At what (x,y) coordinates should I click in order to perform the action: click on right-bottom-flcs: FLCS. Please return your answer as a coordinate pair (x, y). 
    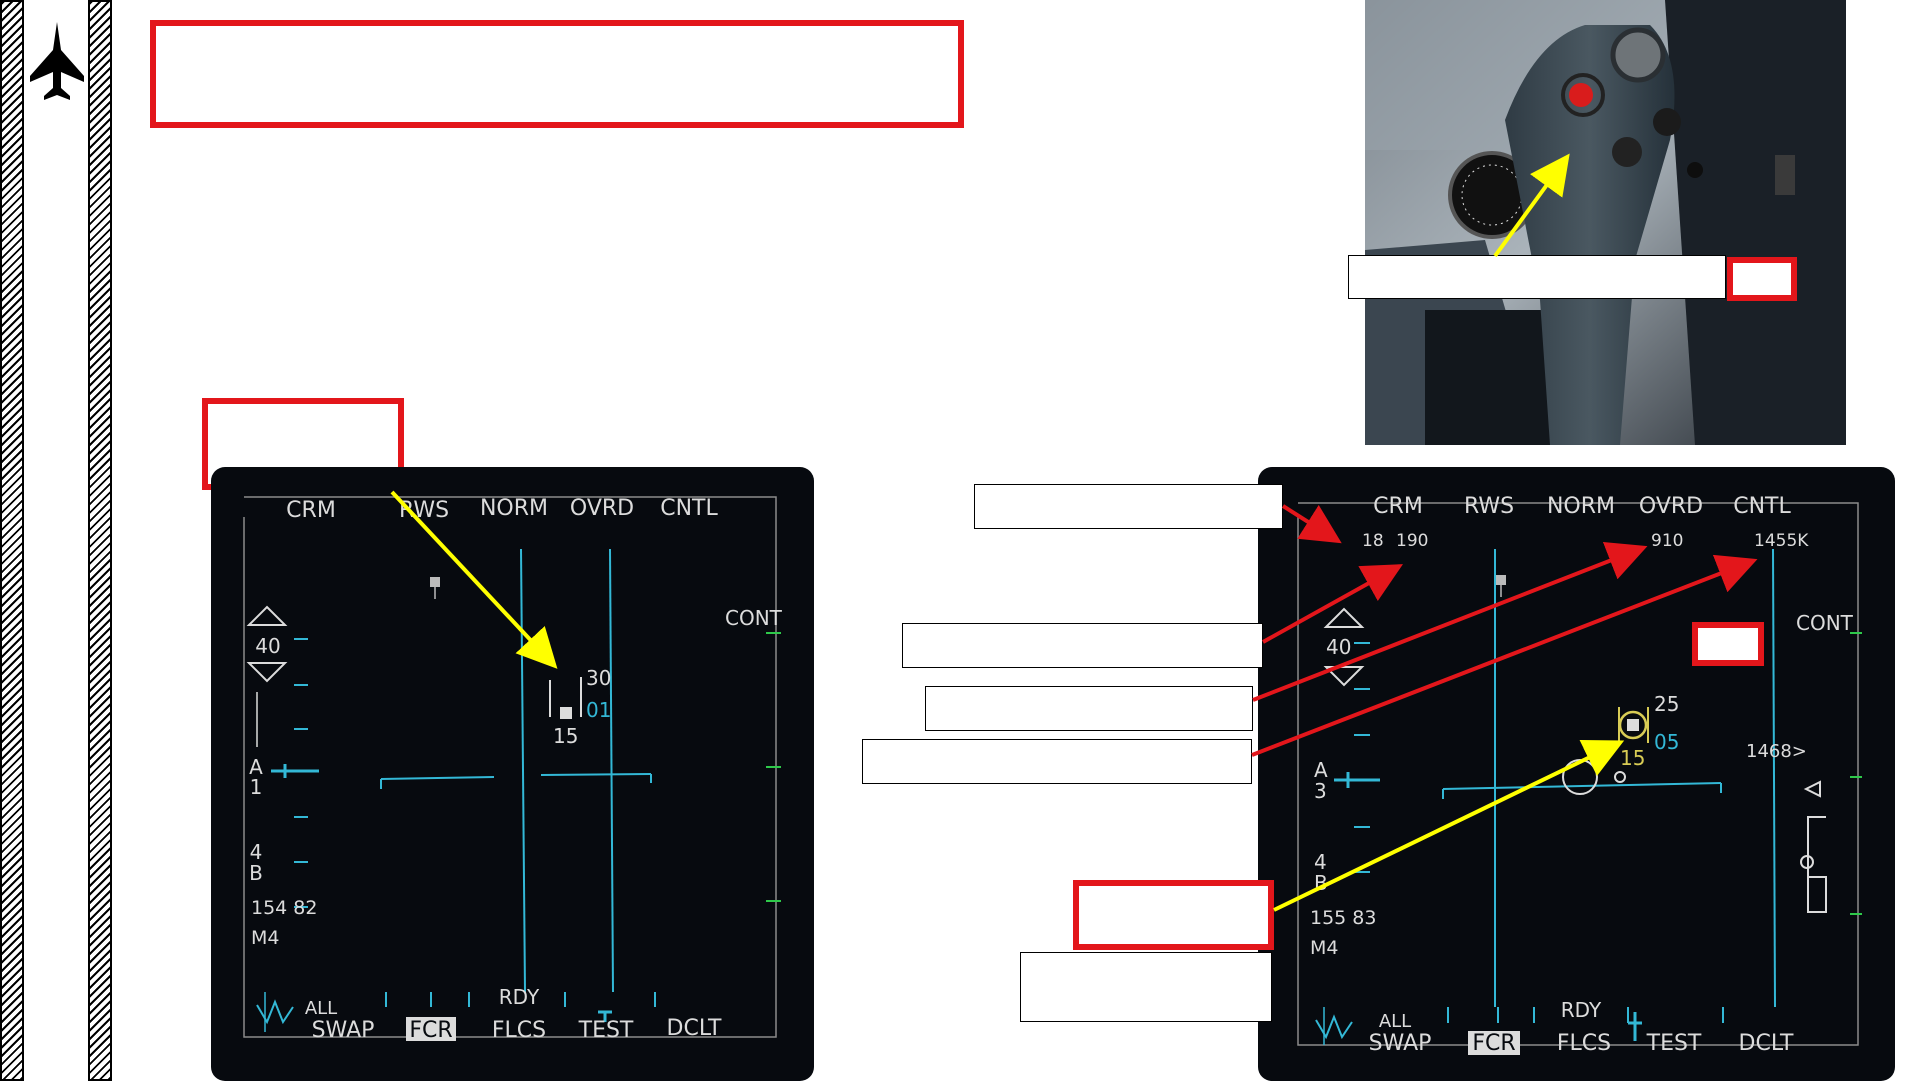
    Looking at the image, I should click on (1584, 1043).